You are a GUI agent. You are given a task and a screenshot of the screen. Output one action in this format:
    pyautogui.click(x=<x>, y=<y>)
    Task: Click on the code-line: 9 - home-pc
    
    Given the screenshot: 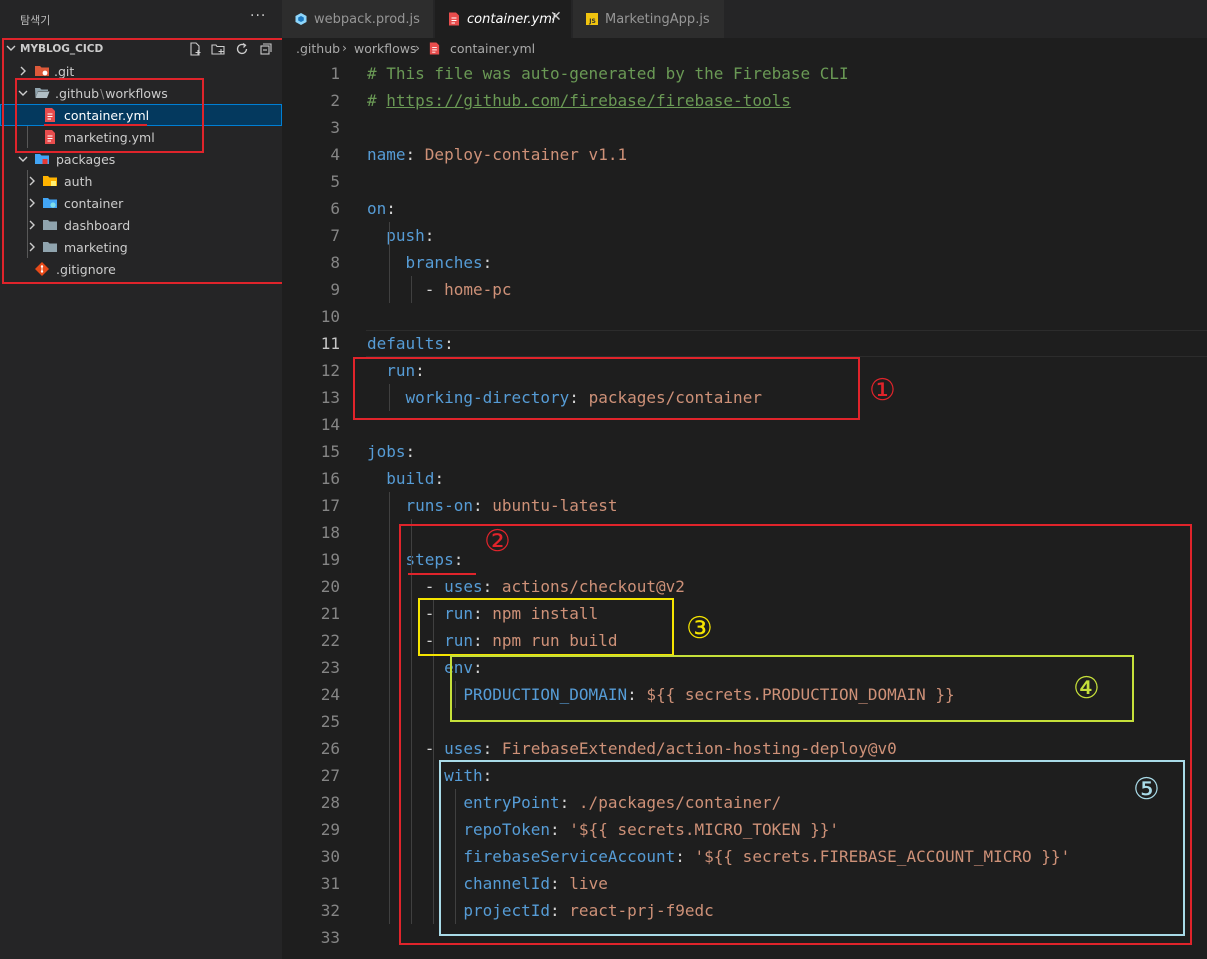 What is the action you would take?
    pyautogui.click(x=744, y=289)
    